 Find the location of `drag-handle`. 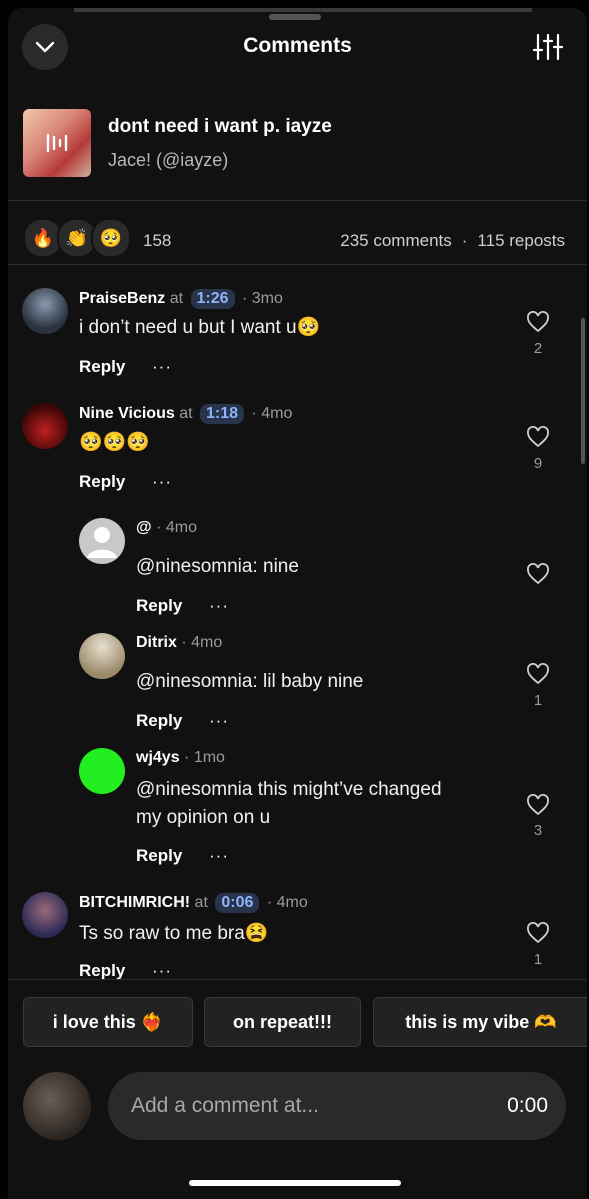

drag-handle is located at coordinates (295, 17).